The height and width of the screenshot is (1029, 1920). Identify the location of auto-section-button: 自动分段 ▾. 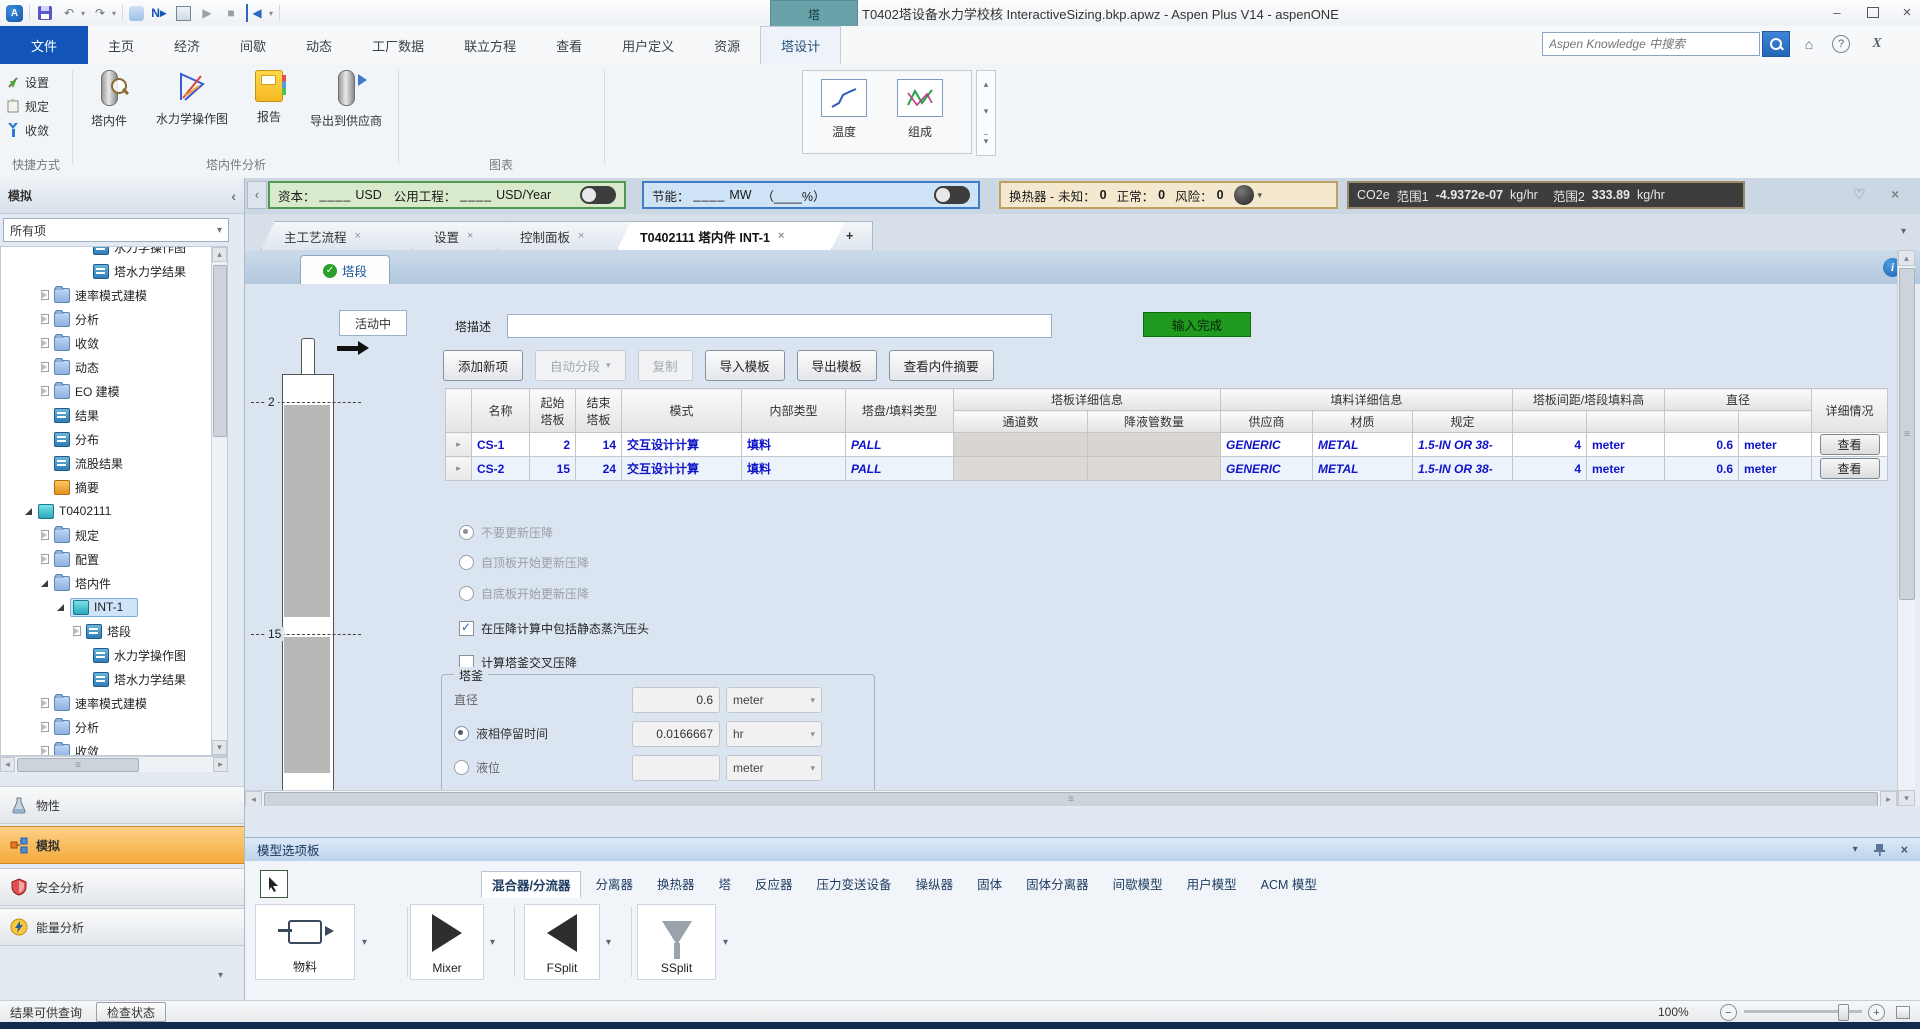
(580, 365).